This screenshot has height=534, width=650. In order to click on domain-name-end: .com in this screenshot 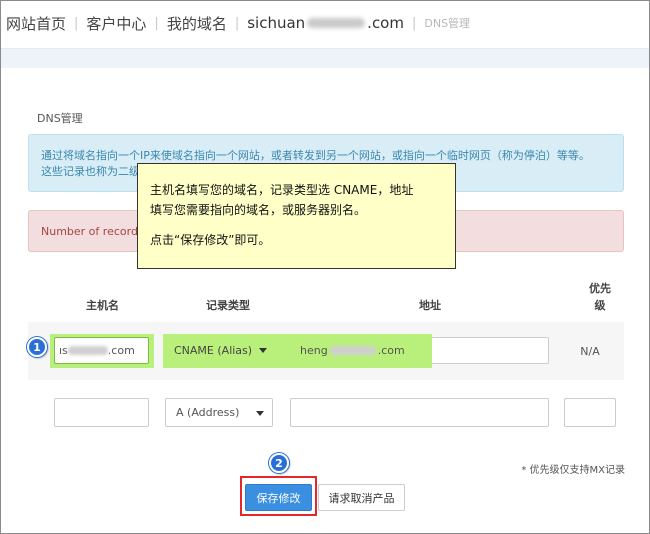, I will do `click(385, 23)`.